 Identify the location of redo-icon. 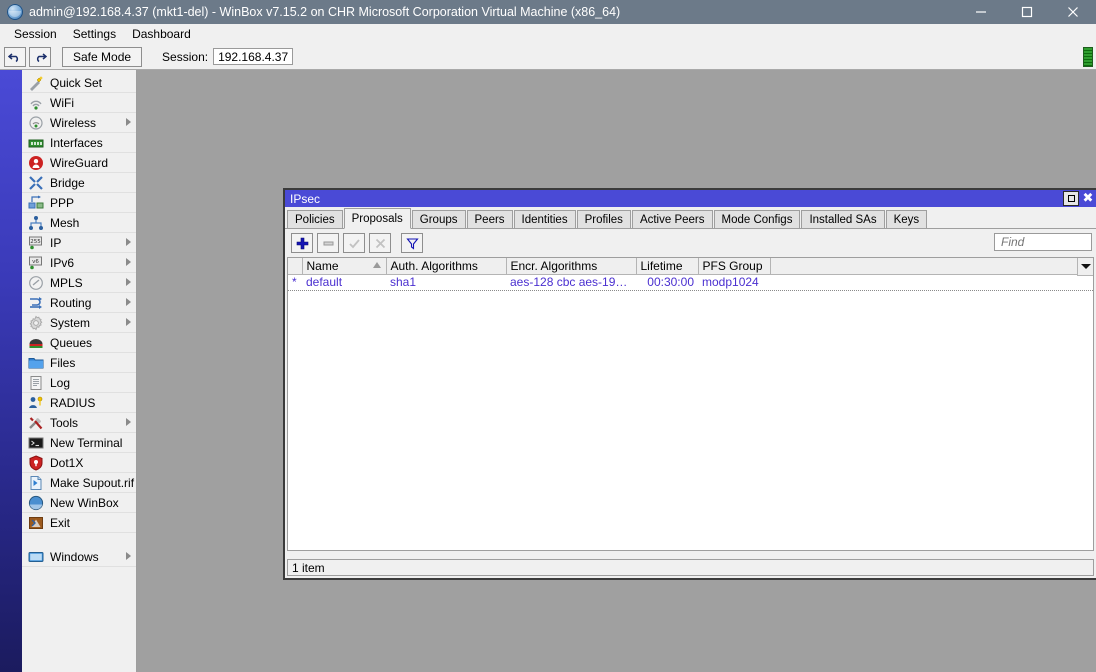
(40, 56).